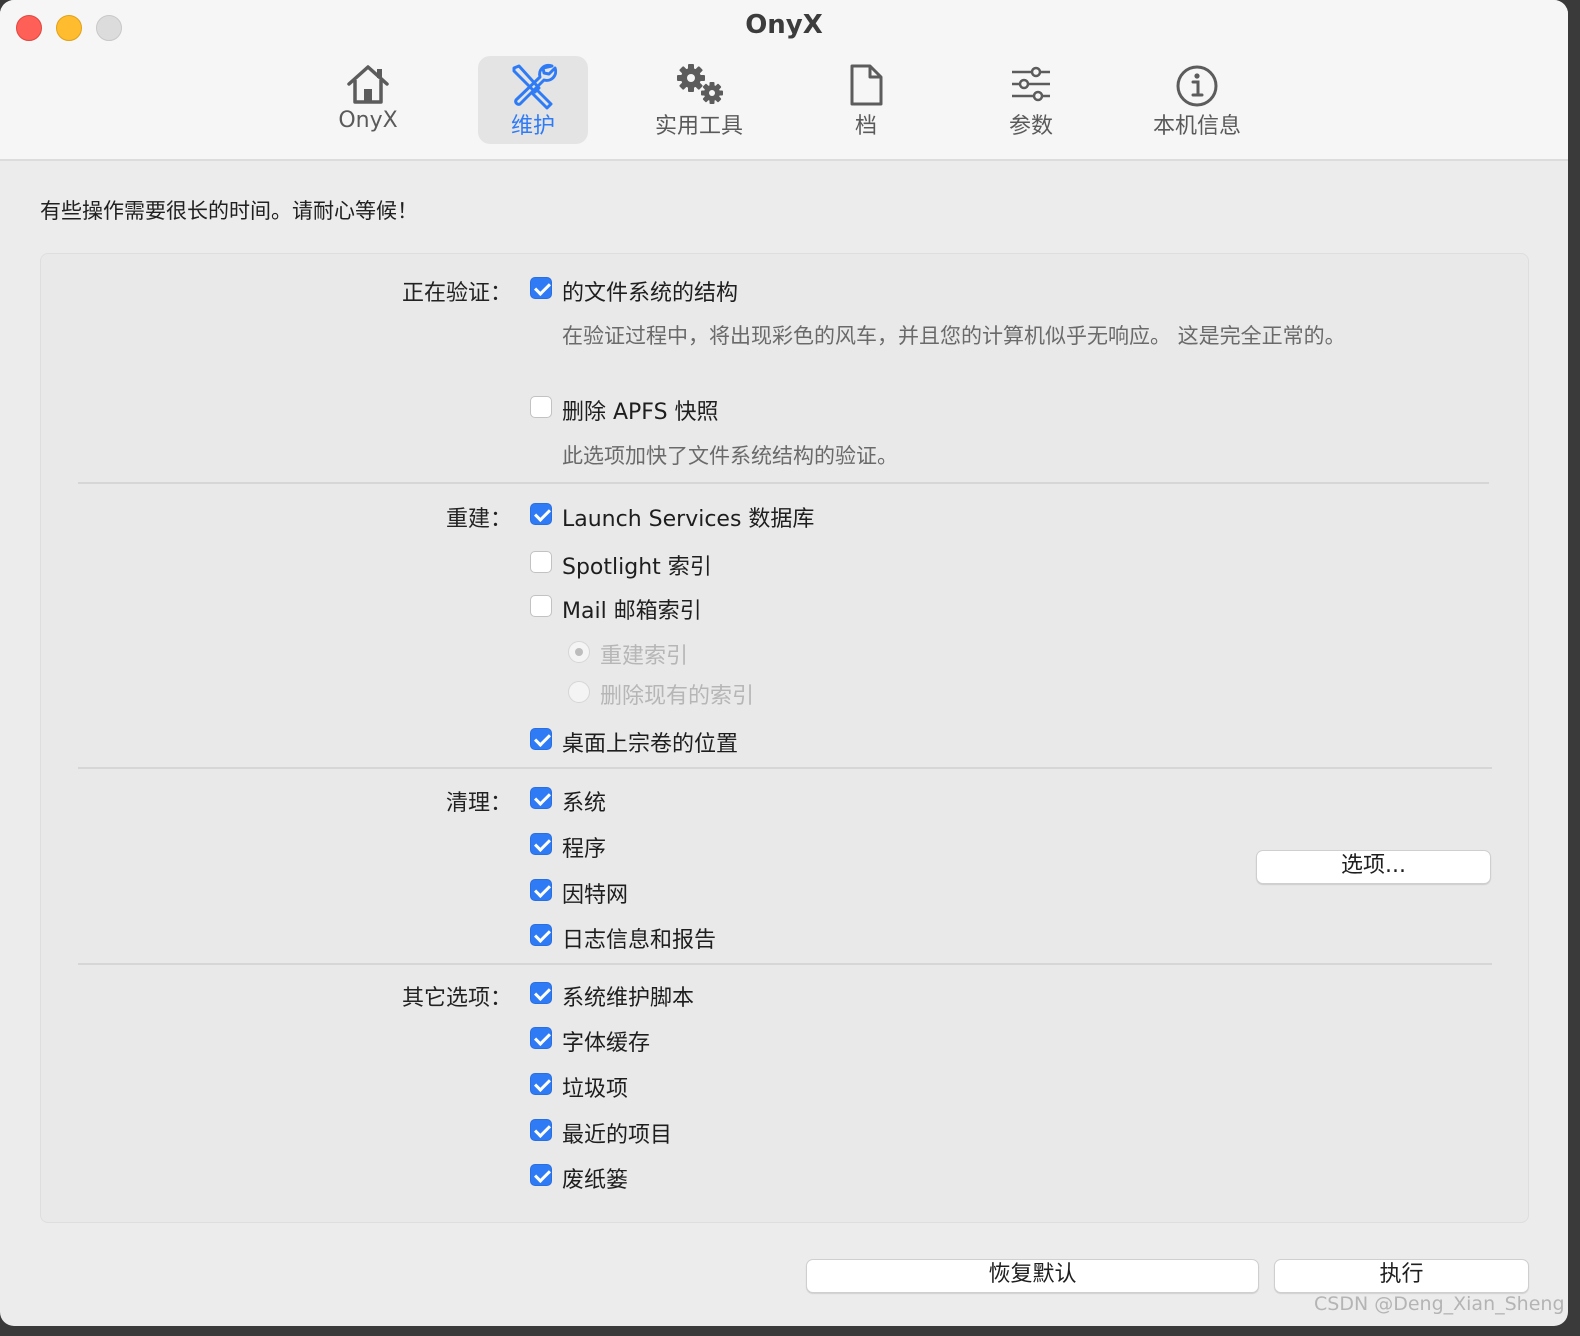 The image size is (1580, 1336). What do you see at coordinates (650, 291) in the screenshot?
I see `verify-fs-structure-label: 的文件系统的结构` at bounding box center [650, 291].